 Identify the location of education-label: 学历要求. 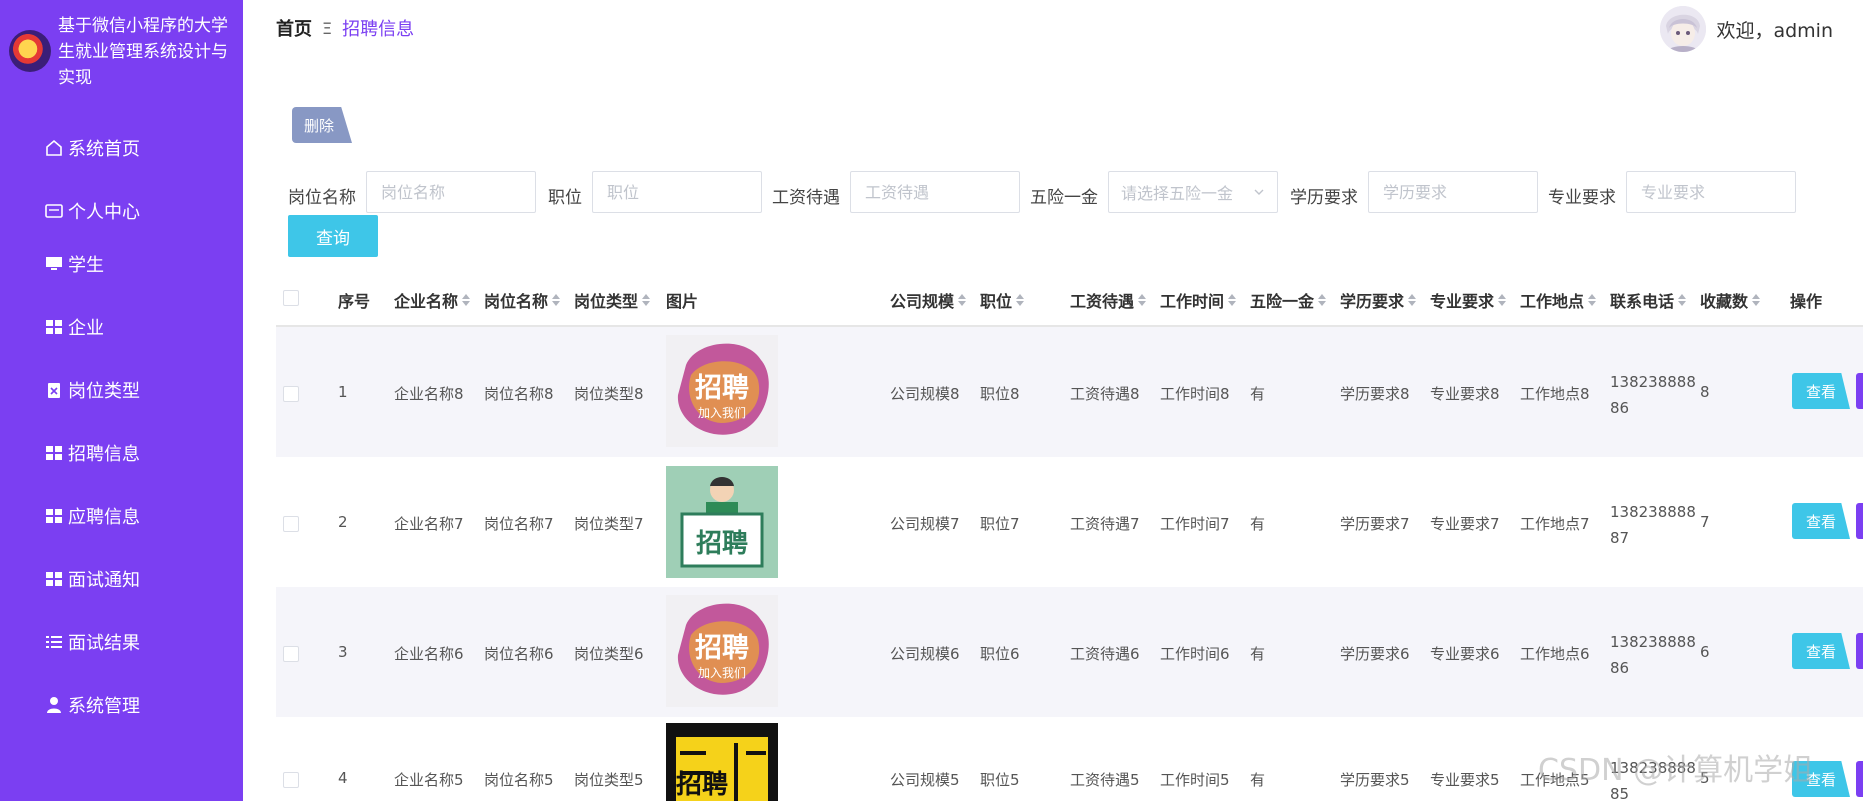
(1324, 198).